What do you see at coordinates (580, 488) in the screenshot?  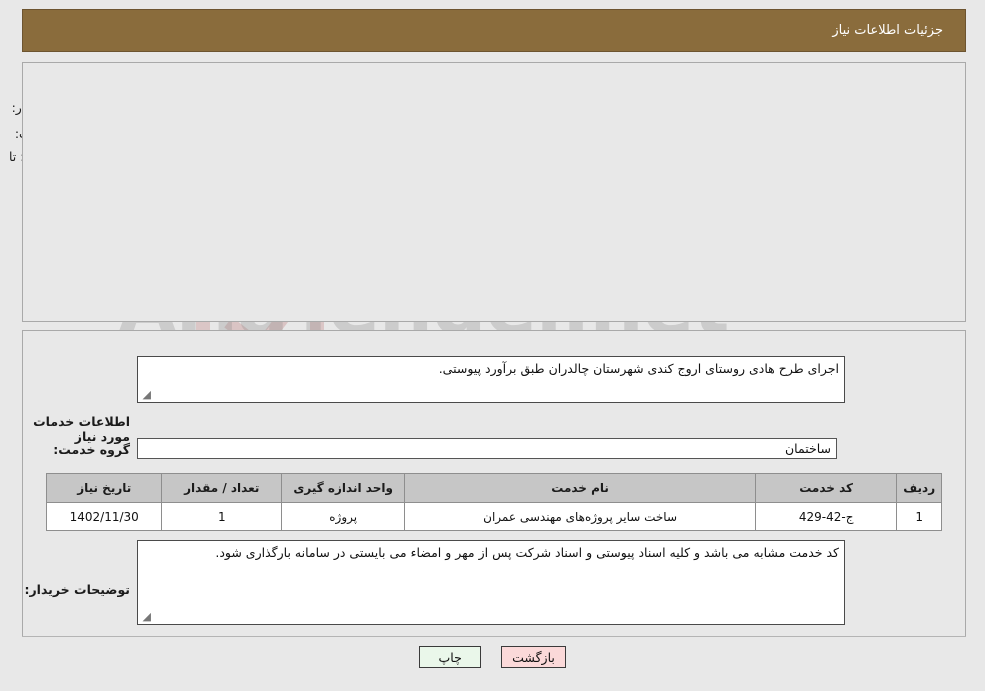 I see `th-service-name: نام خدمت` at bounding box center [580, 488].